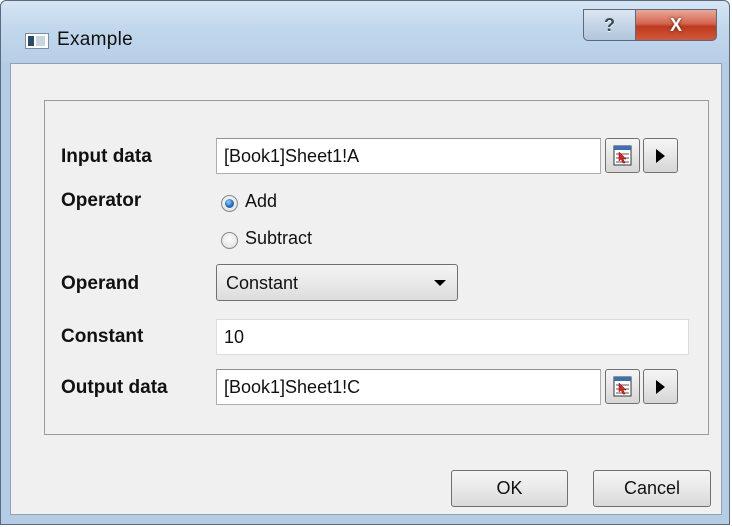 This screenshot has height=527, width=732. What do you see at coordinates (509, 488) in the screenshot?
I see `ok-button: OK` at bounding box center [509, 488].